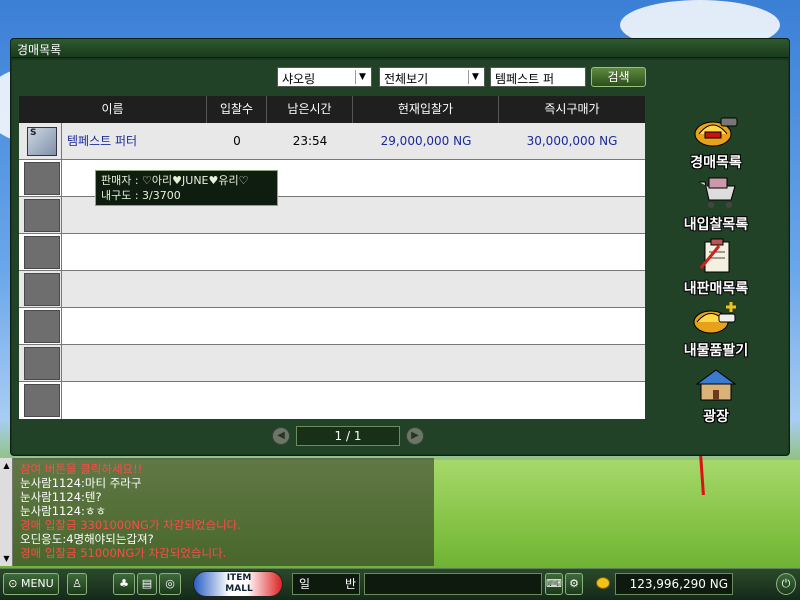  I want to click on col-name-header: 이름, so click(113, 109).